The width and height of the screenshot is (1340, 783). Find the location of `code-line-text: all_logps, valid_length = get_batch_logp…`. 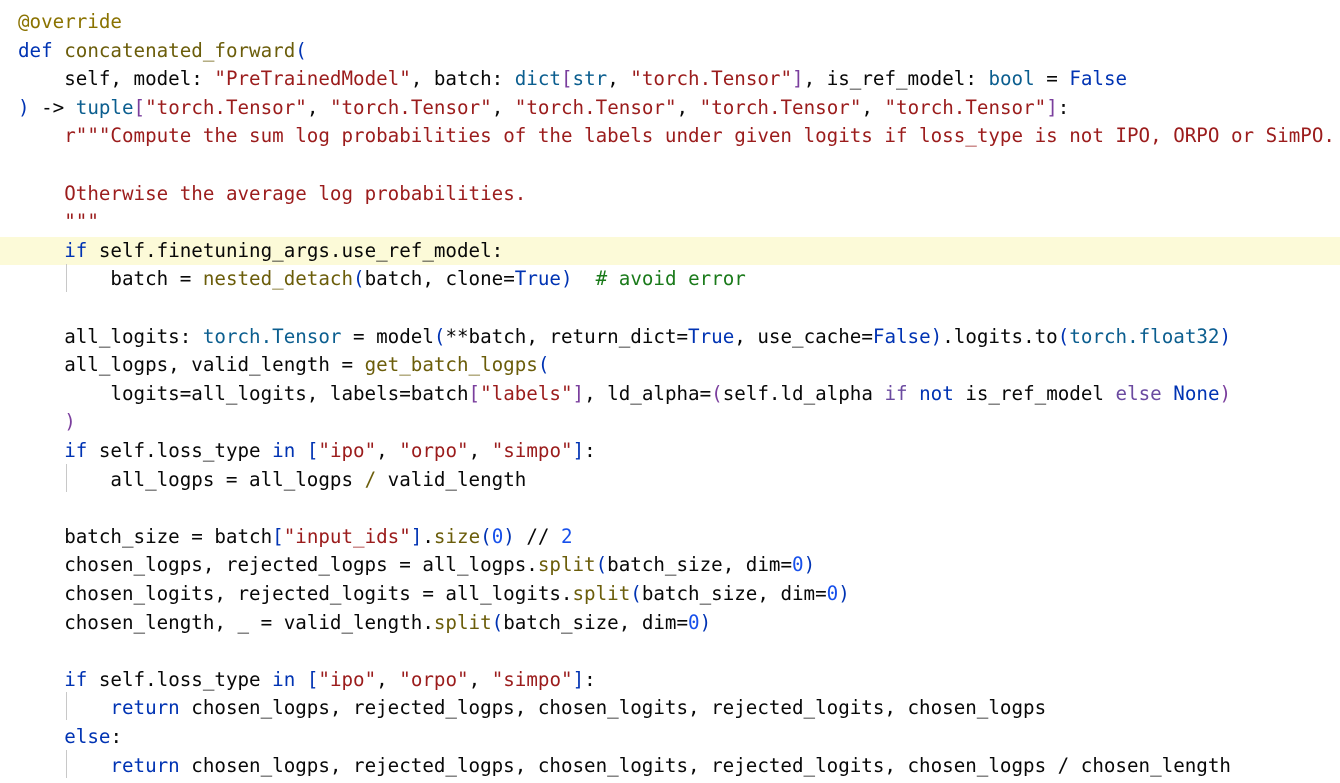

code-line-text: all_logps, valid_length = get_batch_logp… is located at coordinates (283, 365).